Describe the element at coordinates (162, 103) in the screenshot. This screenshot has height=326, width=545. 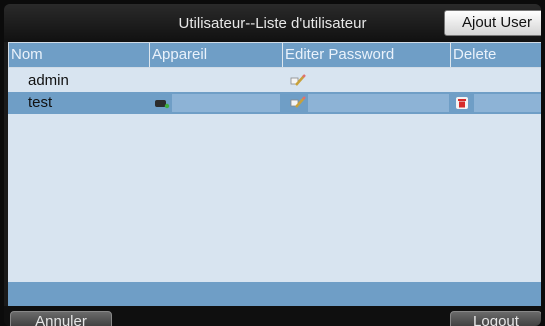
I see `device-icon` at that location.